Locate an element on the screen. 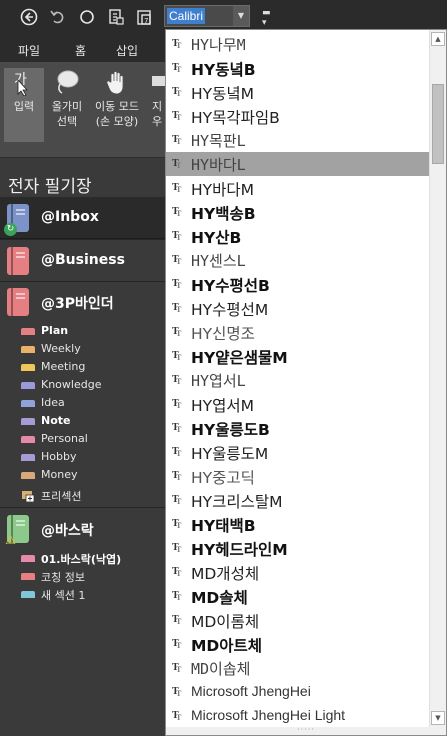  section-group-free: 프리섹션 is located at coordinates (93, 496).